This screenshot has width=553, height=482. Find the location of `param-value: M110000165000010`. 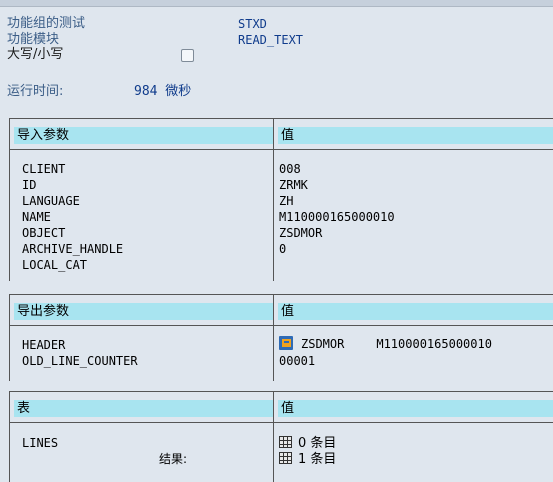

param-value: M110000165000010 is located at coordinates (337, 217).